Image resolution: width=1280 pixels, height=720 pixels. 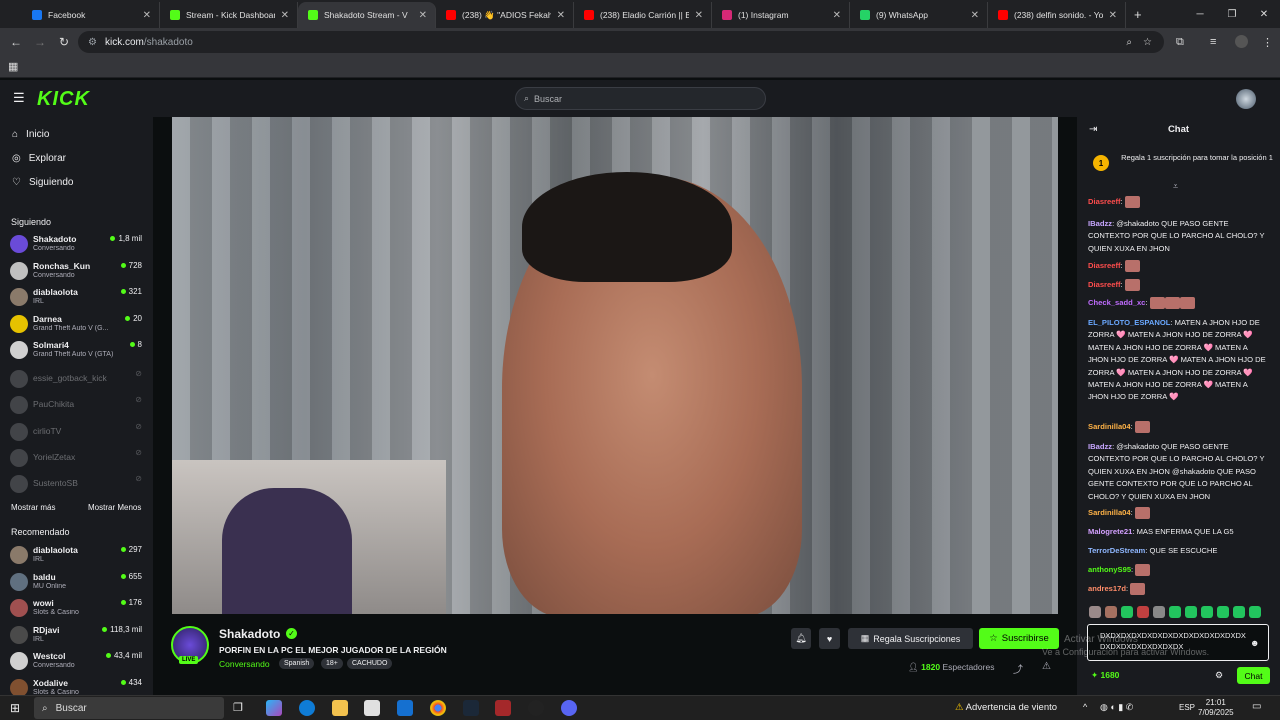 I want to click on channel-item: Darnea Grand Theft Auto V (G... 20, so click(x=79, y=324).